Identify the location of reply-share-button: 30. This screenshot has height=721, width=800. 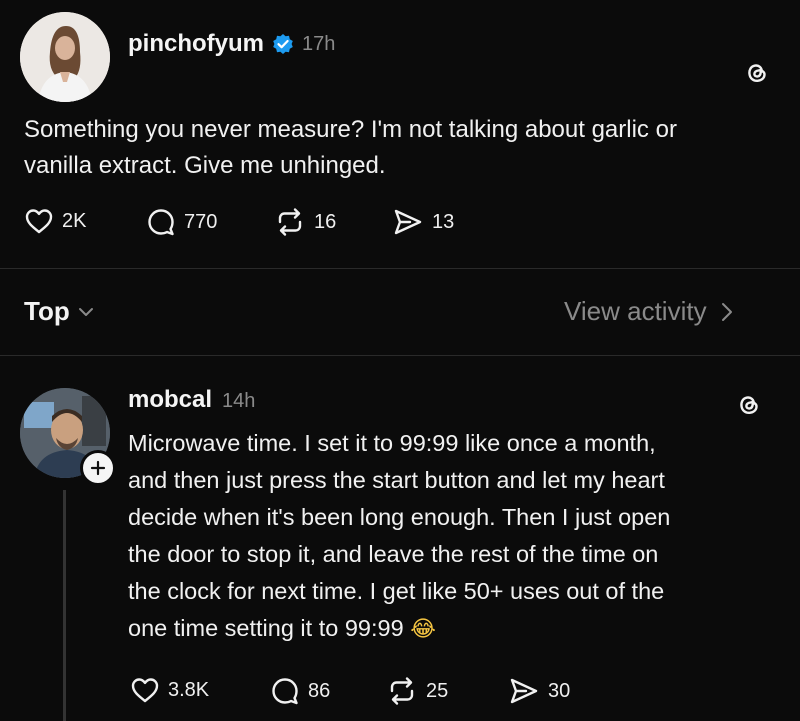
(539, 691).